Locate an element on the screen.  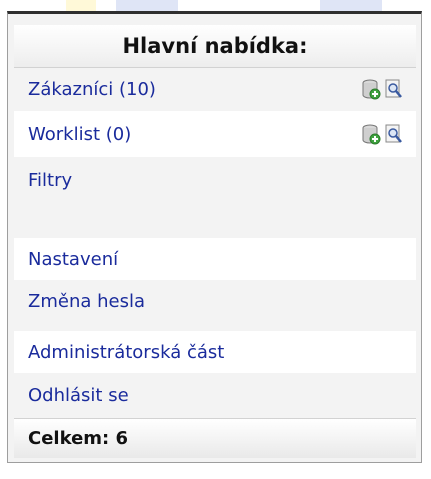
menu-item-zmena-hesla: Změna hesla is located at coordinates (215, 301).